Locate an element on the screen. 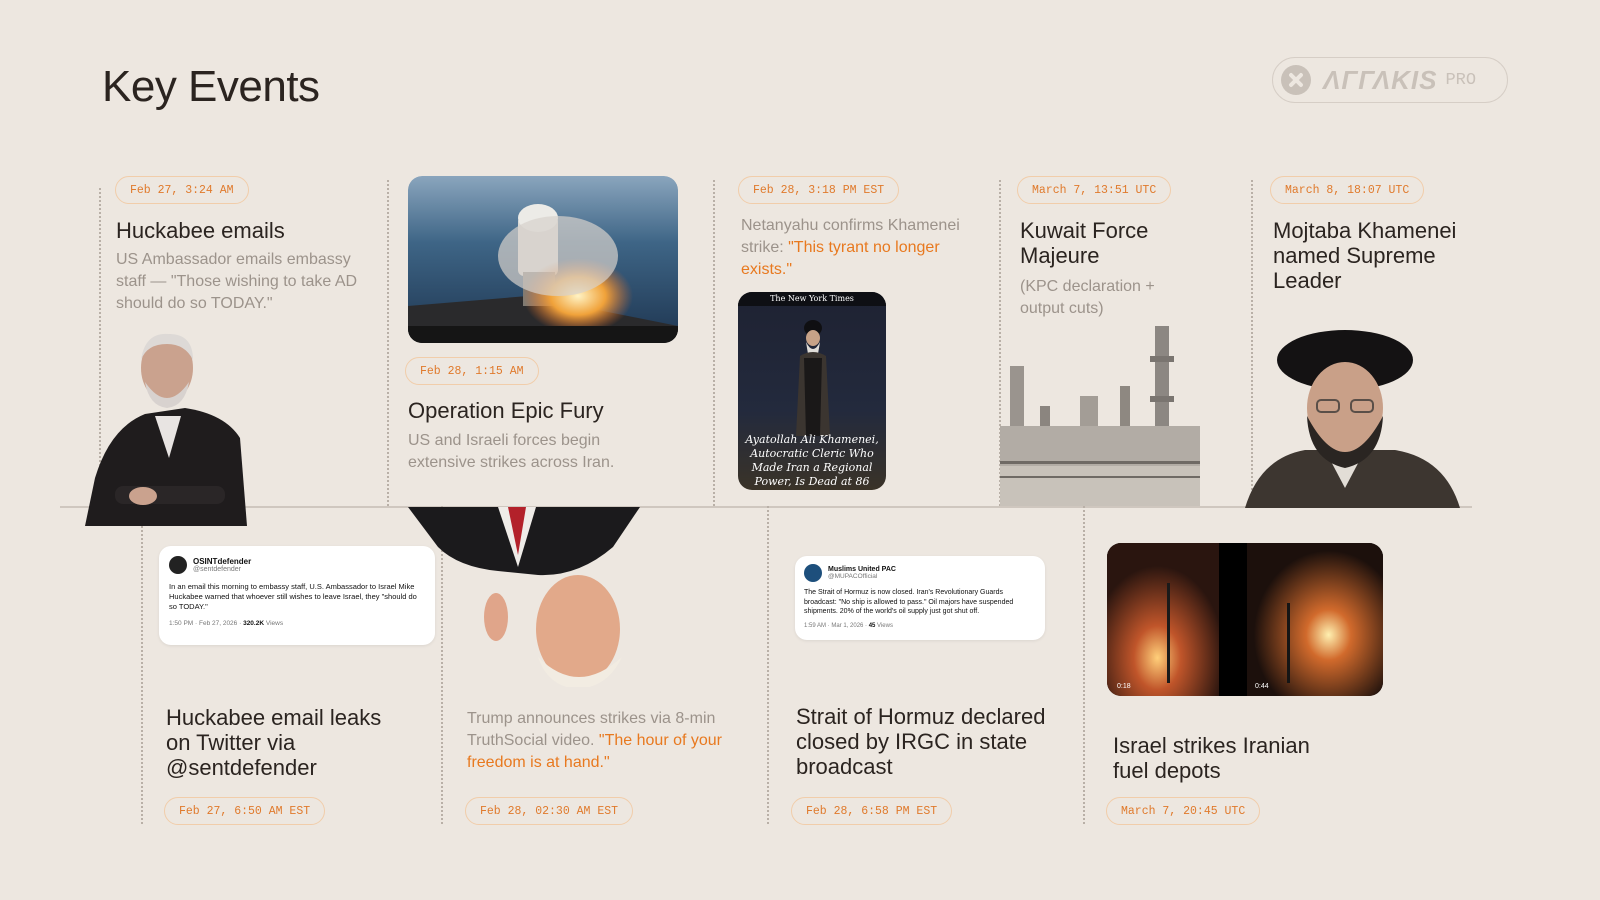 The height and width of the screenshot is (900, 1600). brand-name: ΛΓΓΛΚΙS is located at coordinates (1380, 79).